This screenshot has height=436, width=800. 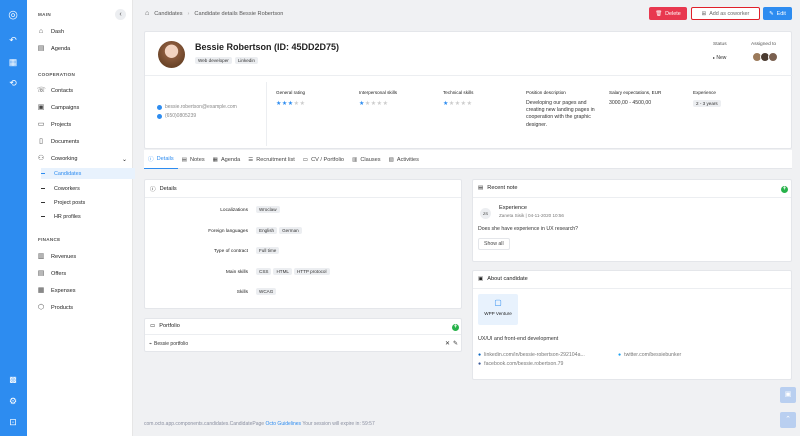 I want to click on tab-details: ⓘ Details, so click(x=161, y=159).